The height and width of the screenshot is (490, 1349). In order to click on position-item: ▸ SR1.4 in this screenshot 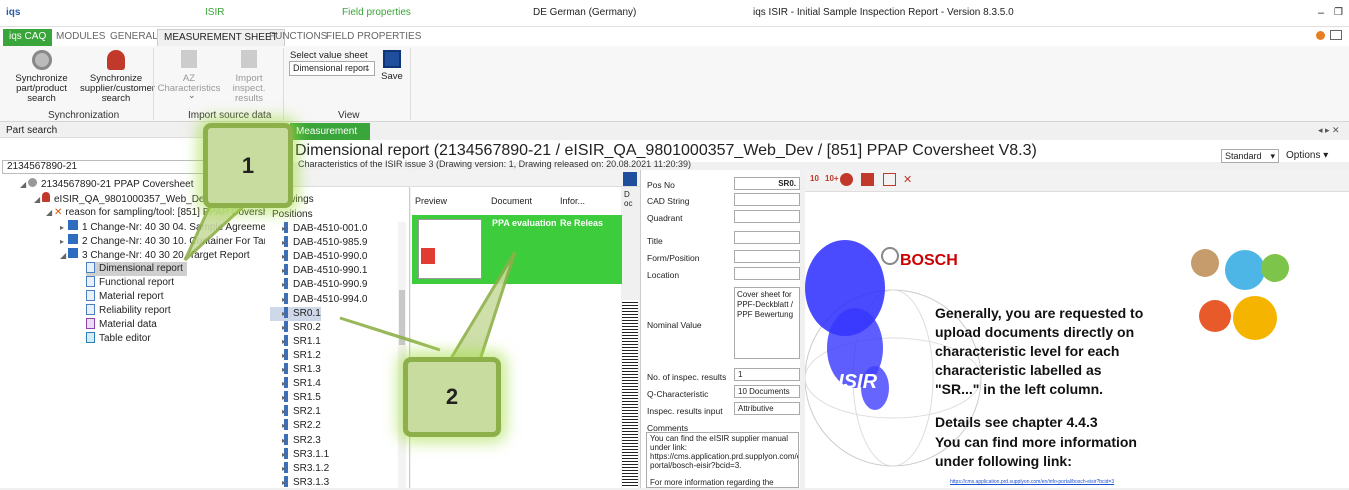, I will do `click(295, 384)`.